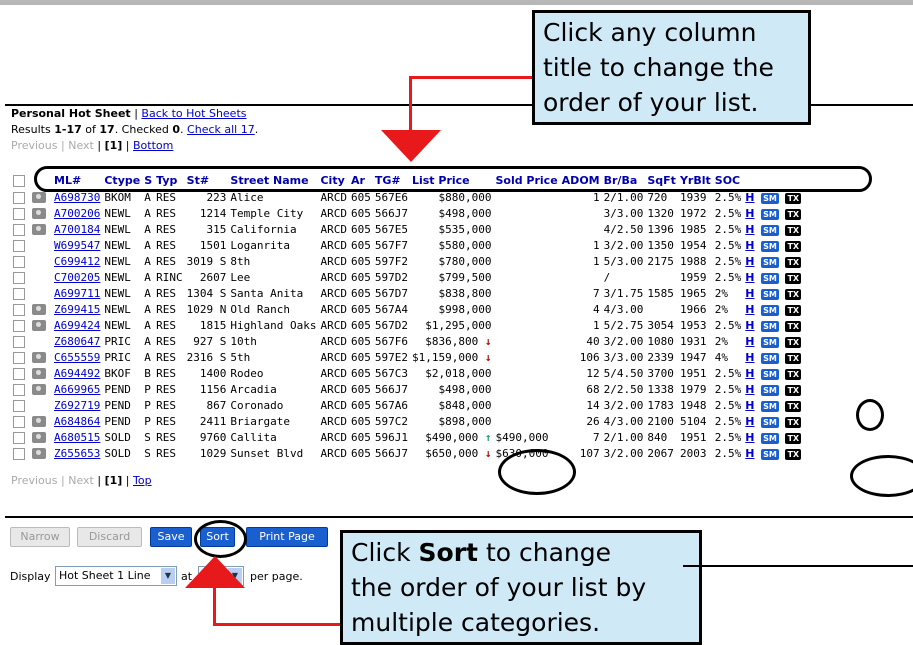 The width and height of the screenshot is (913, 645). I want to click on print-page-button: Print Page, so click(287, 537).